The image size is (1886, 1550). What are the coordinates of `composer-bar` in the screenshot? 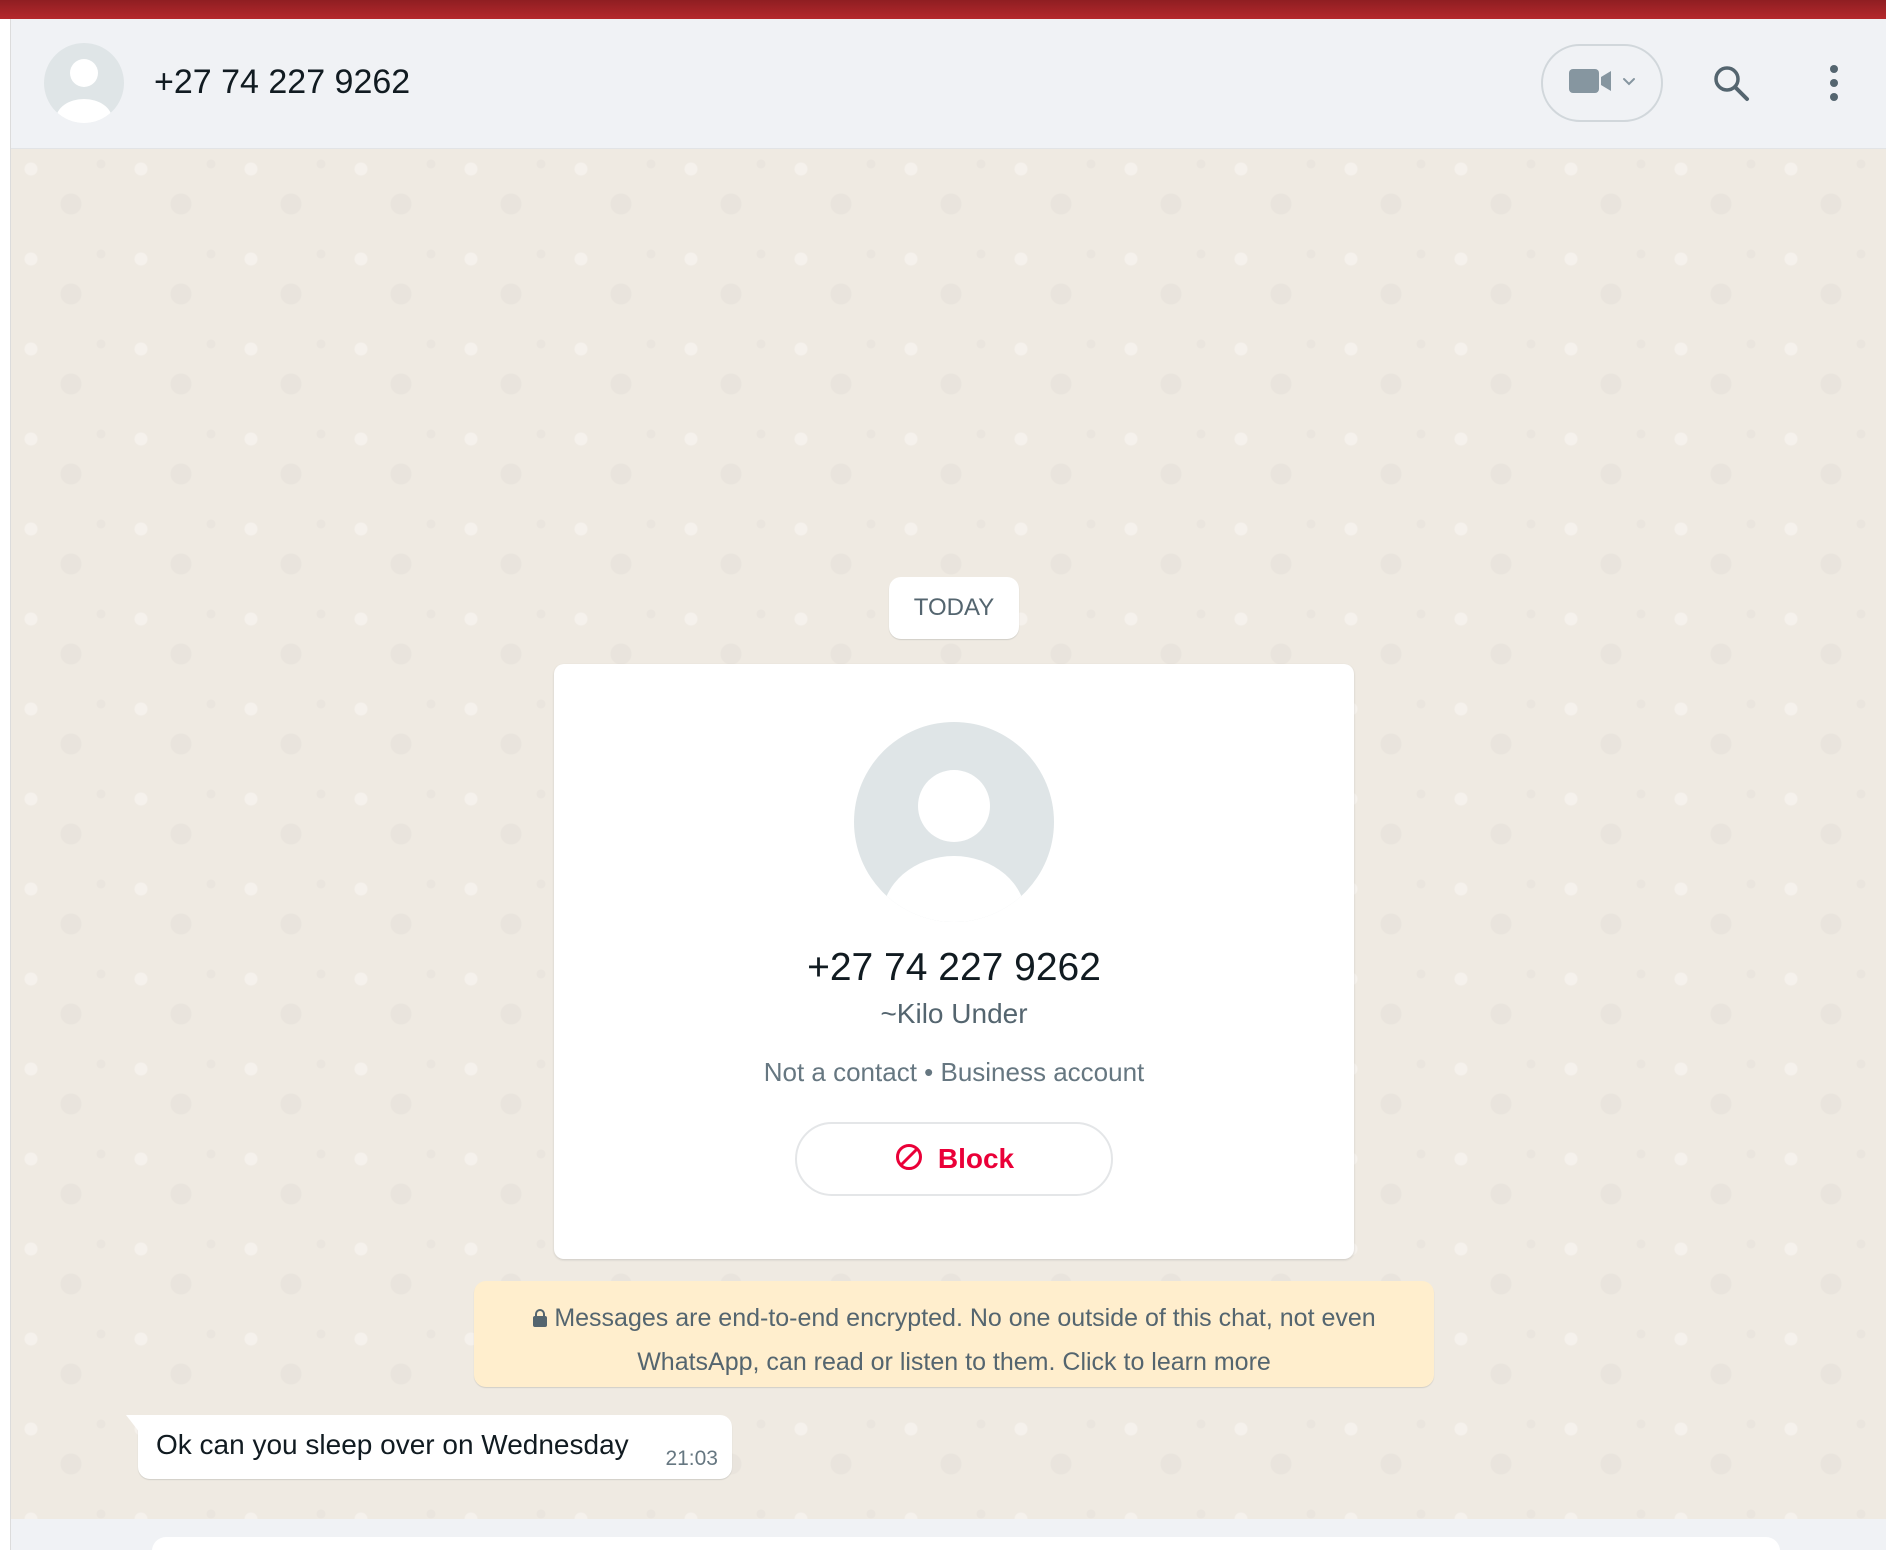 It's located at (948, 1534).